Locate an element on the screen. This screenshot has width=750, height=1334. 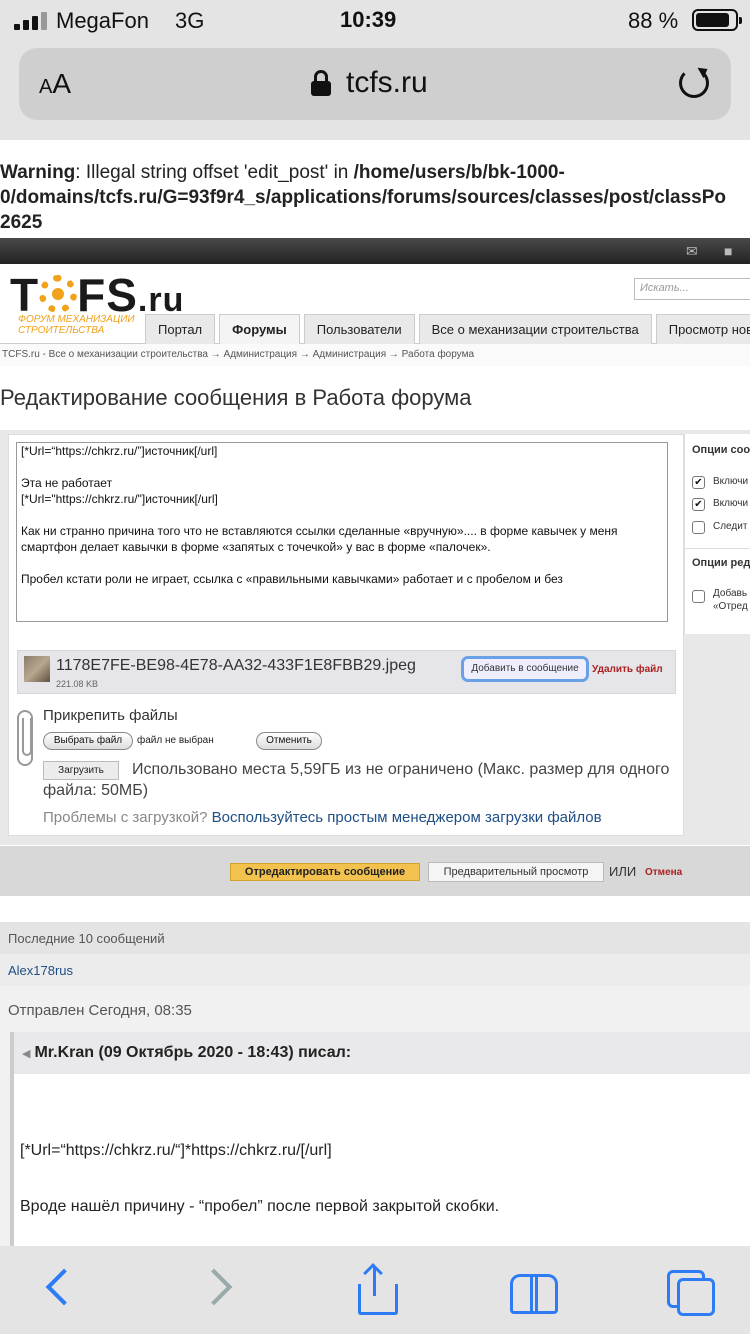
delete-file-link: Удалить файл is located at coordinates (627, 669).